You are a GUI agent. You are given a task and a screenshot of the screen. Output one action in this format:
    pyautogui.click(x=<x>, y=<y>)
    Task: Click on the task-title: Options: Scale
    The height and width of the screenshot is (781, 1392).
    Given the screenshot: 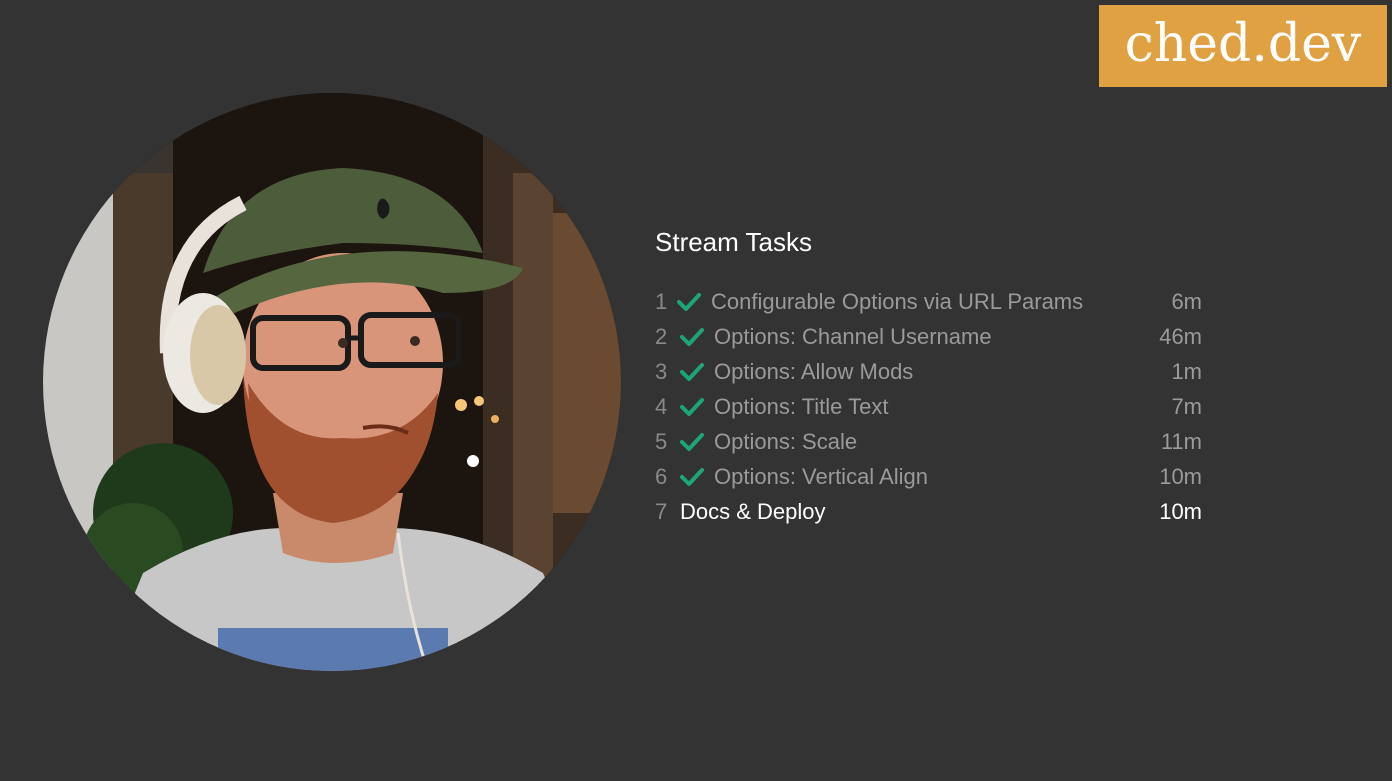 What is the action you would take?
    pyautogui.click(x=786, y=441)
    